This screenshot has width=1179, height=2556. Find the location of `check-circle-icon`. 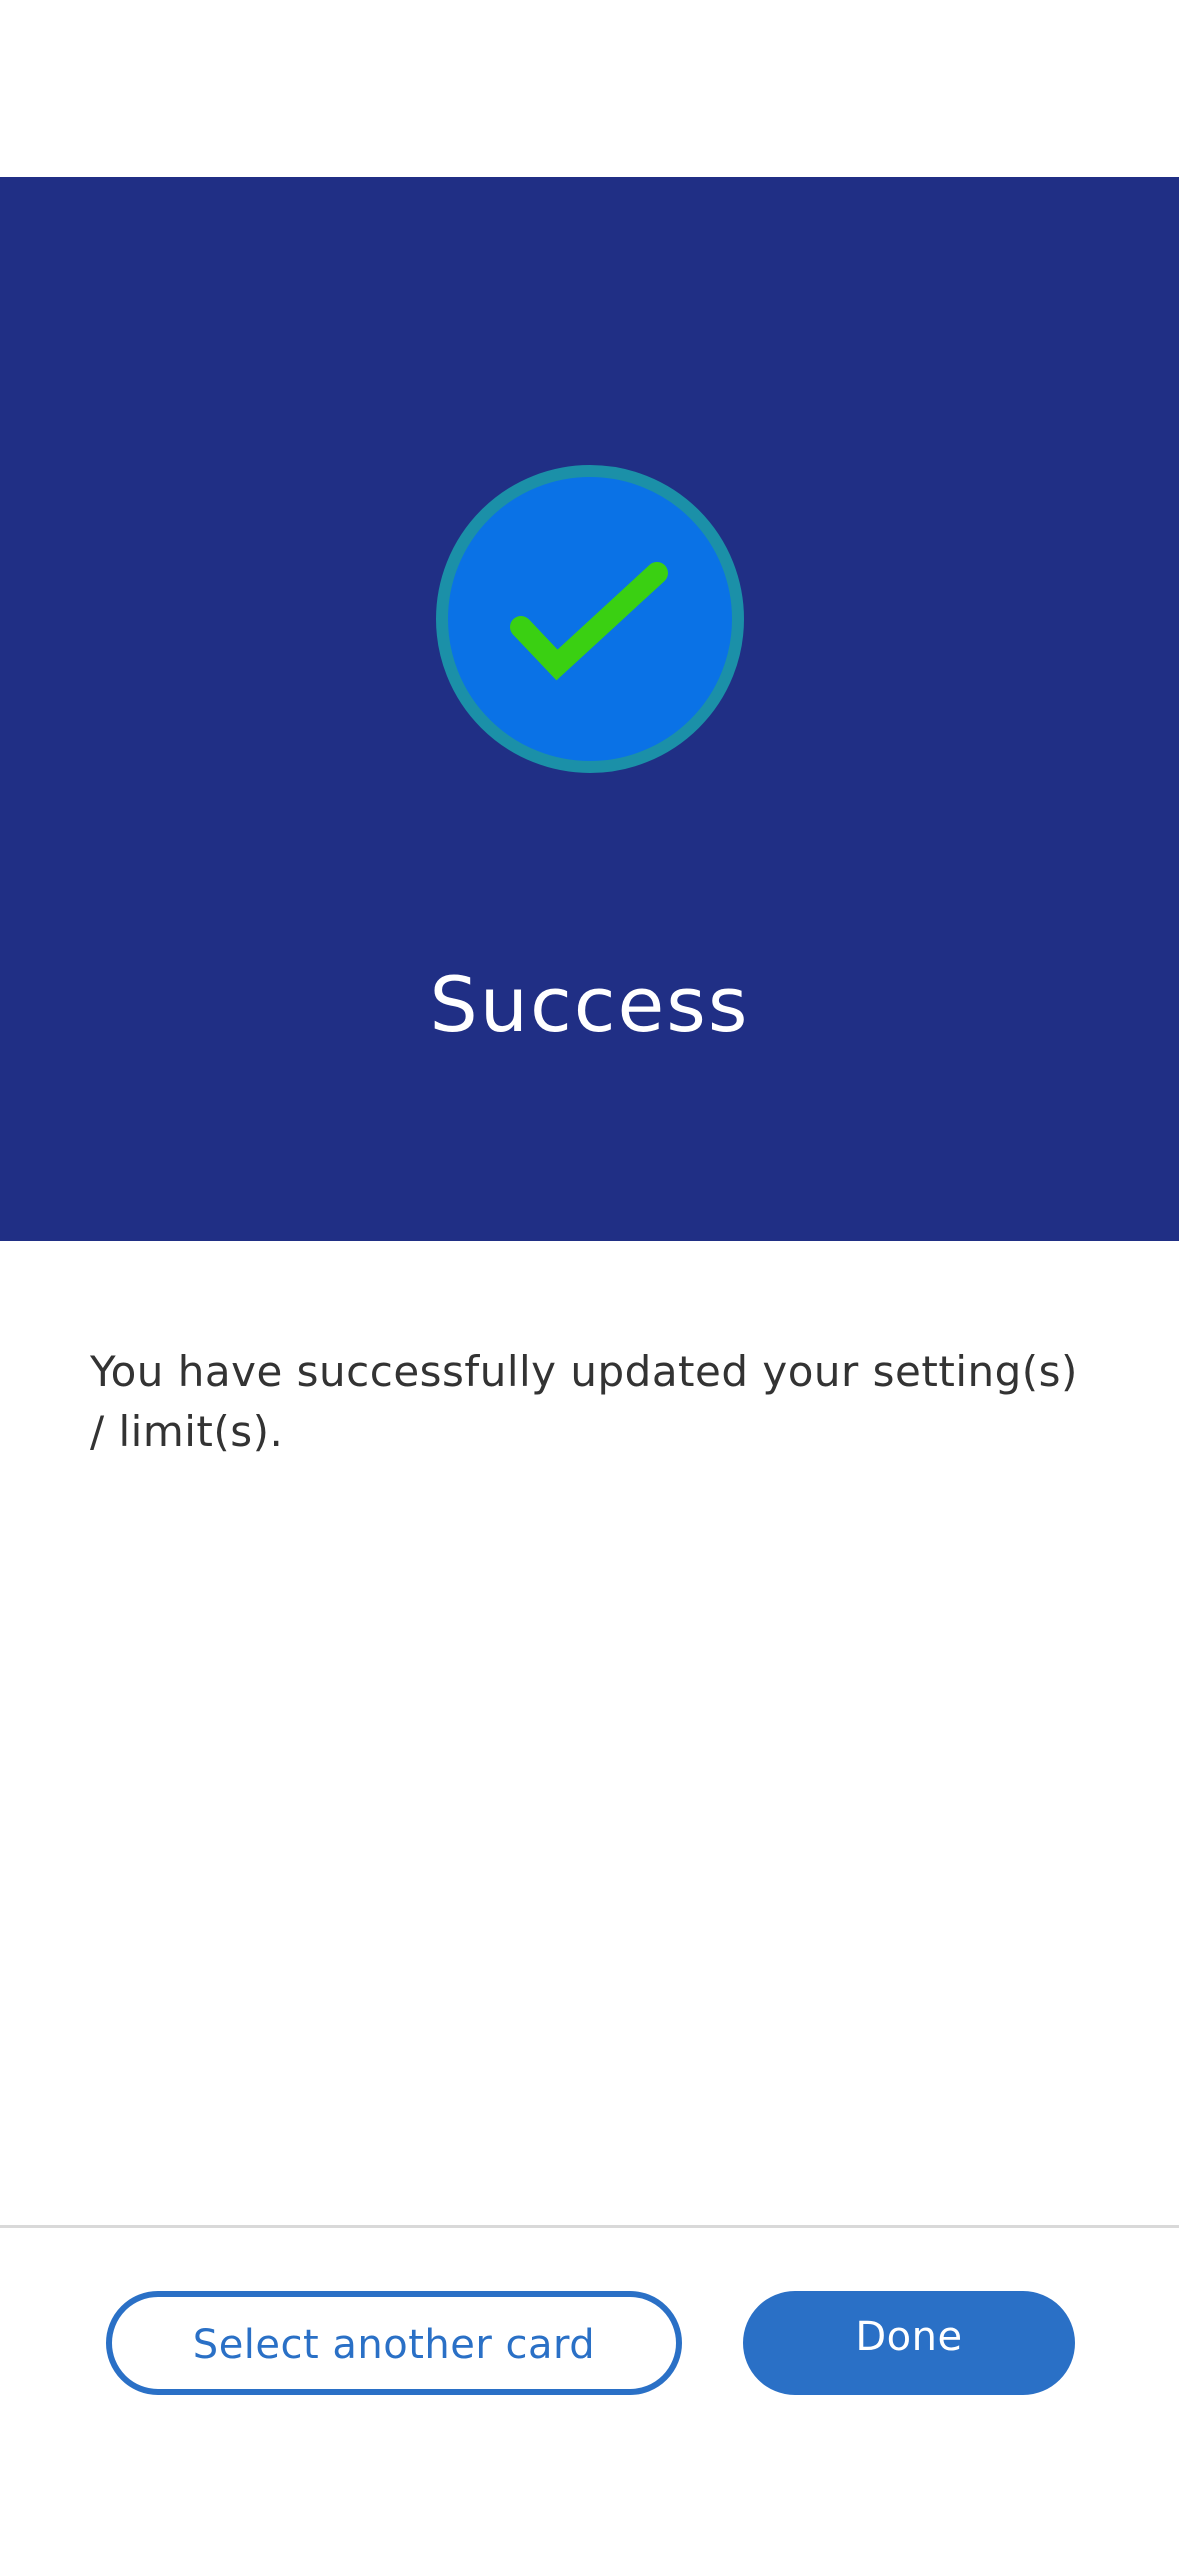

check-circle-icon is located at coordinates (590, 619).